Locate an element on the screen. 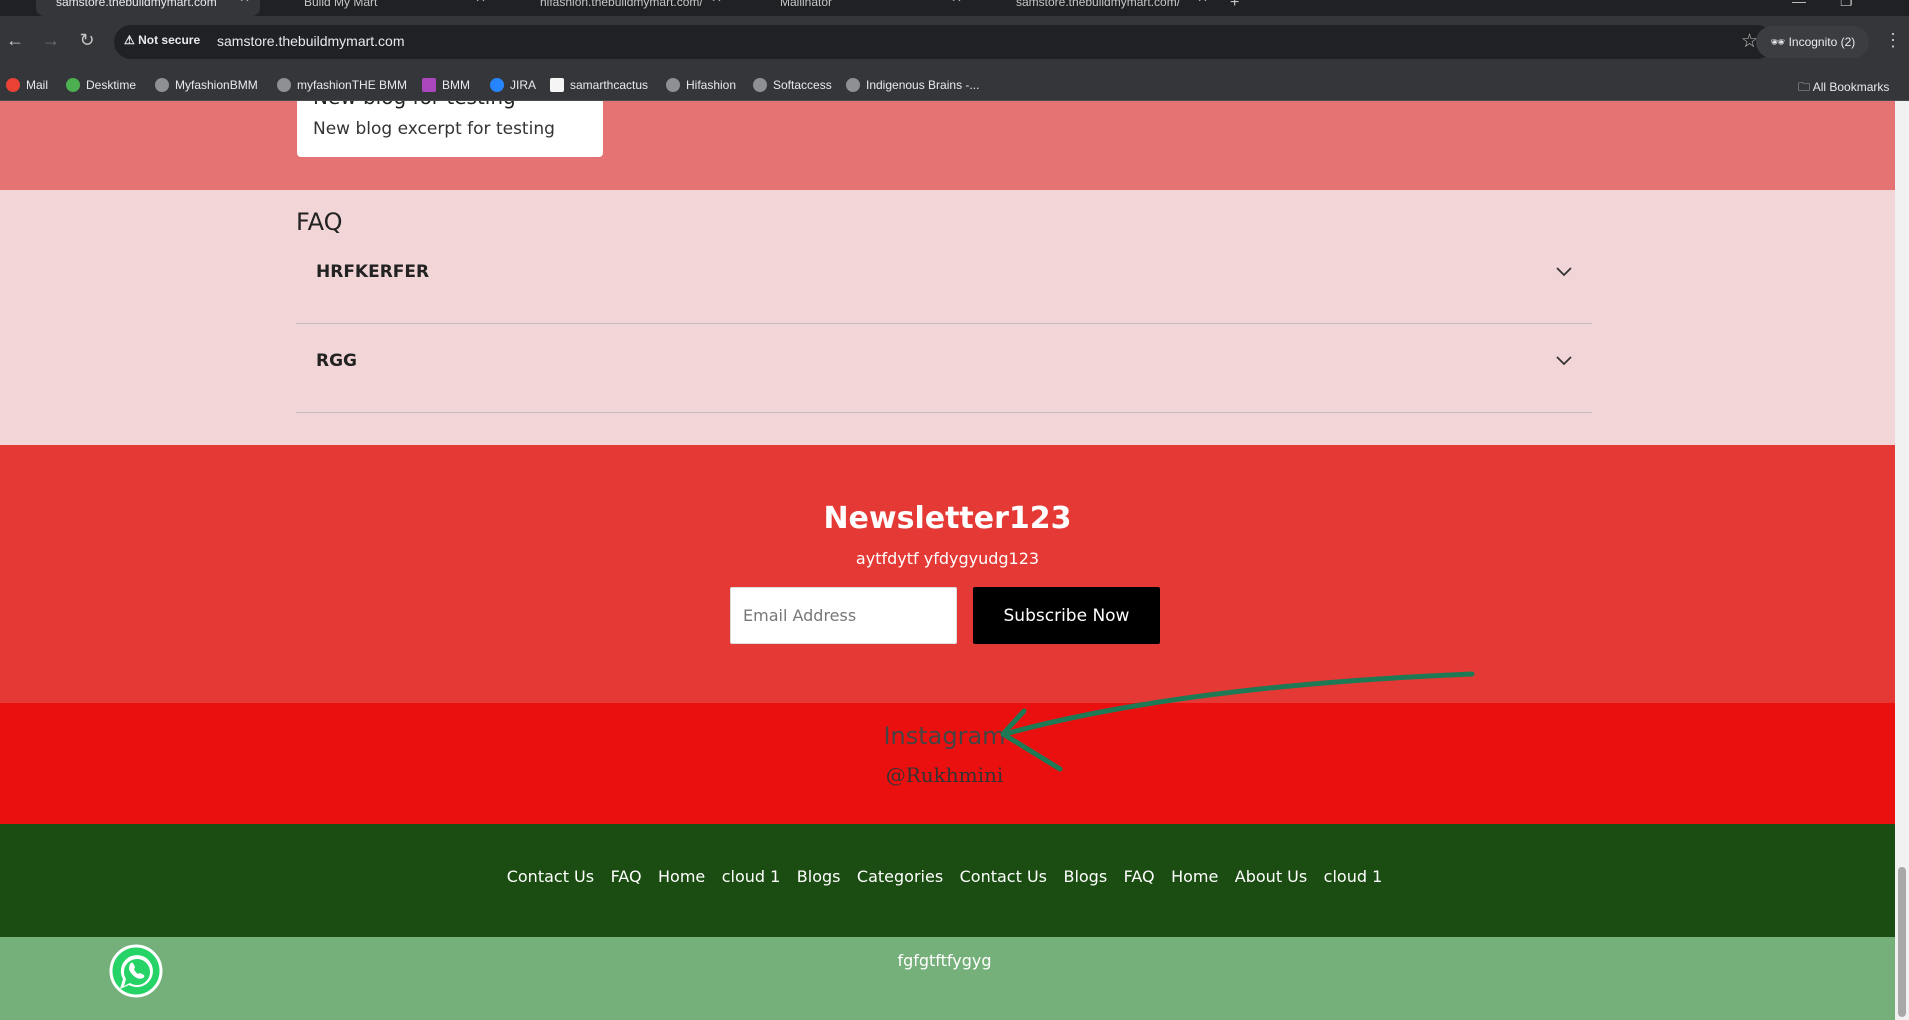 The width and height of the screenshot is (1909, 1020). blog-excerpt: New blog excerpt for testing is located at coordinates (434, 129).